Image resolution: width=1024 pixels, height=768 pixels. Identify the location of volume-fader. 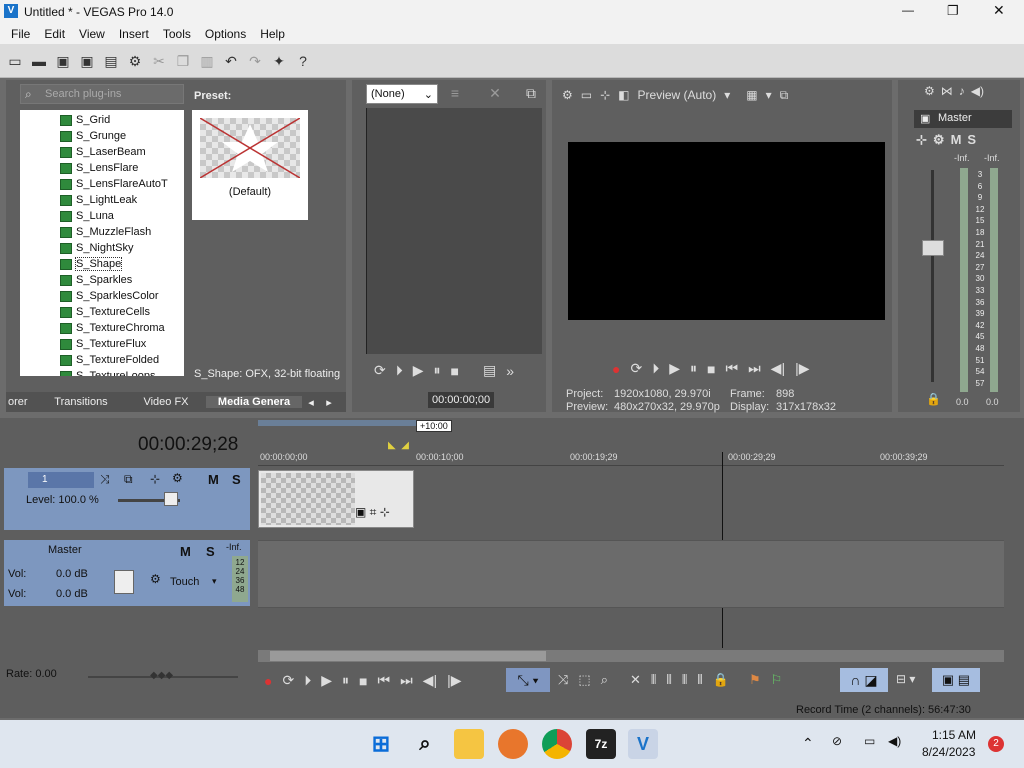
(124, 582).